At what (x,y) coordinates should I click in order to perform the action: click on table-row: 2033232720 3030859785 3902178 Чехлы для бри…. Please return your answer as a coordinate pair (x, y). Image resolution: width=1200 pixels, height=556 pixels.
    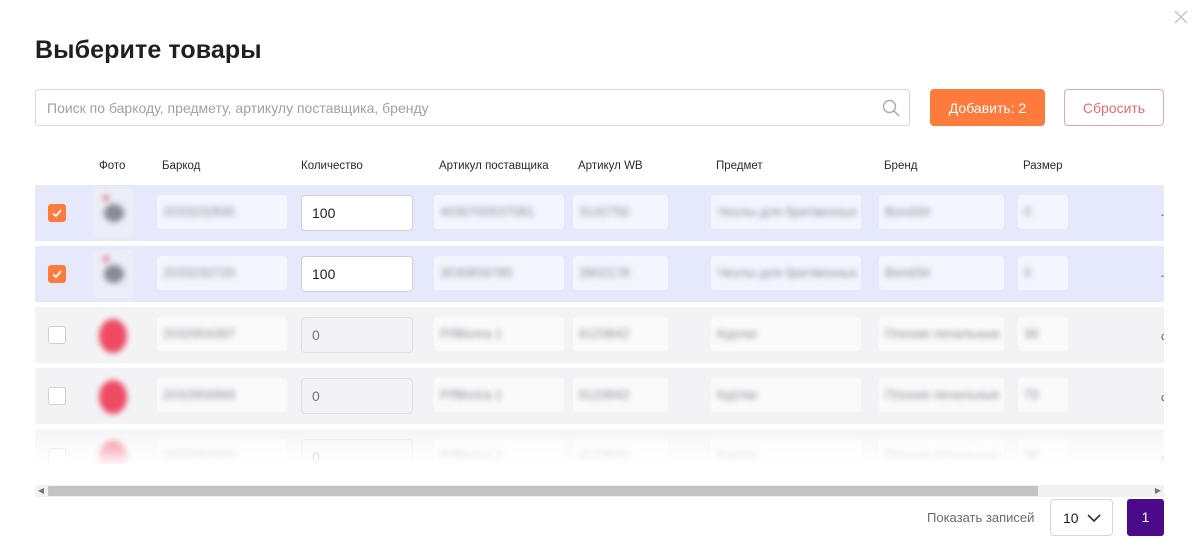
    Looking at the image, I should click on (599, 274).